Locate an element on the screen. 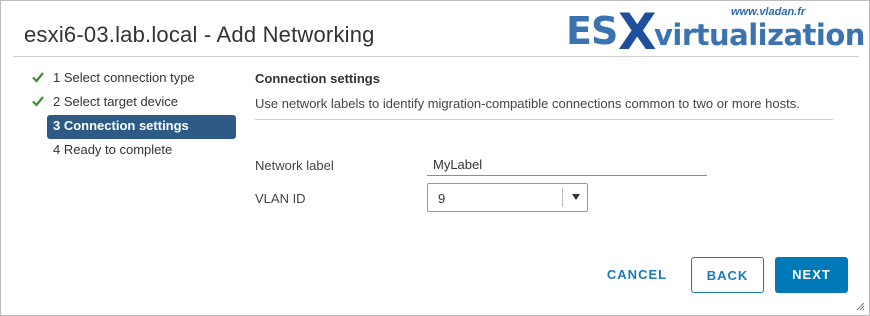 The width and height of the screenshot is (870, 316). dialog-title: esxi6-03.lab.local - Add Networking is located at coordinates (199, 34).